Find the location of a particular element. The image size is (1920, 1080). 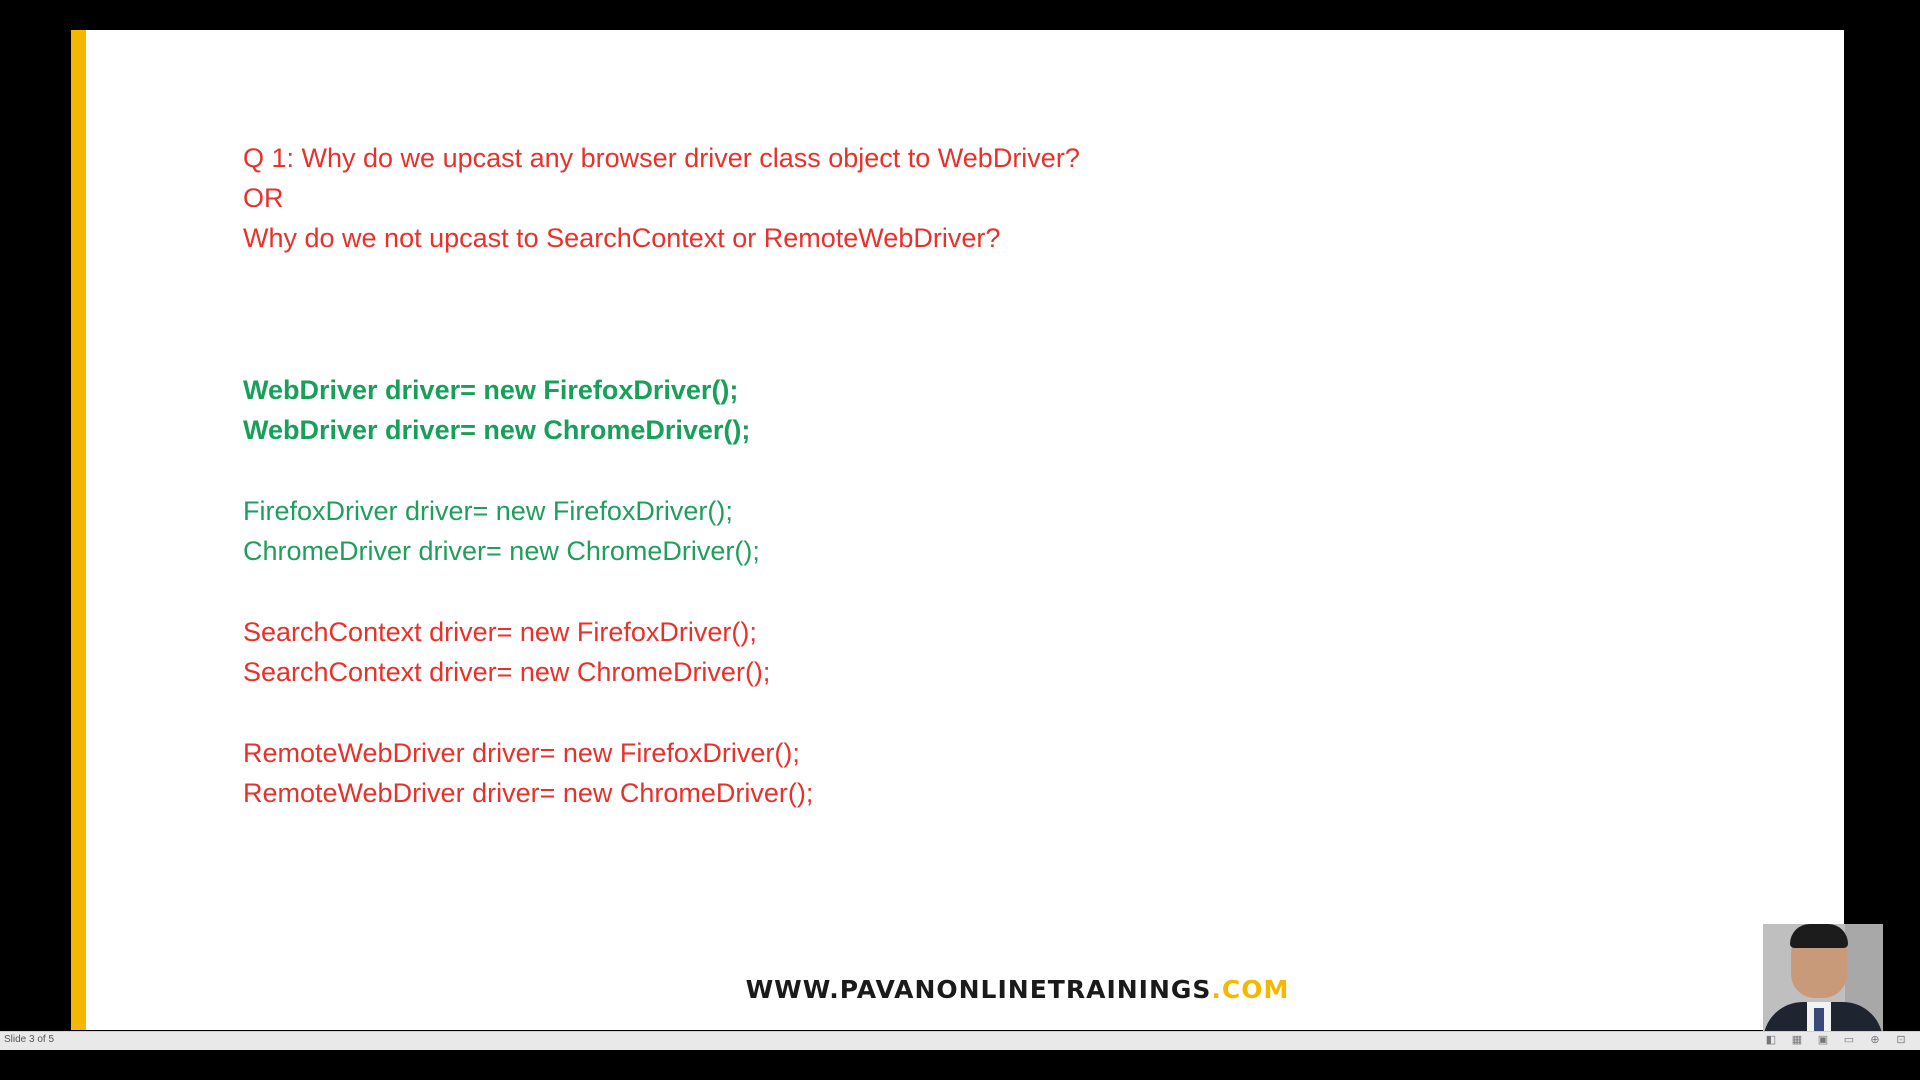

code-line-webdriver: WebDriver driver= new FirefoxDriver(); is located at coordinates (491, 390).